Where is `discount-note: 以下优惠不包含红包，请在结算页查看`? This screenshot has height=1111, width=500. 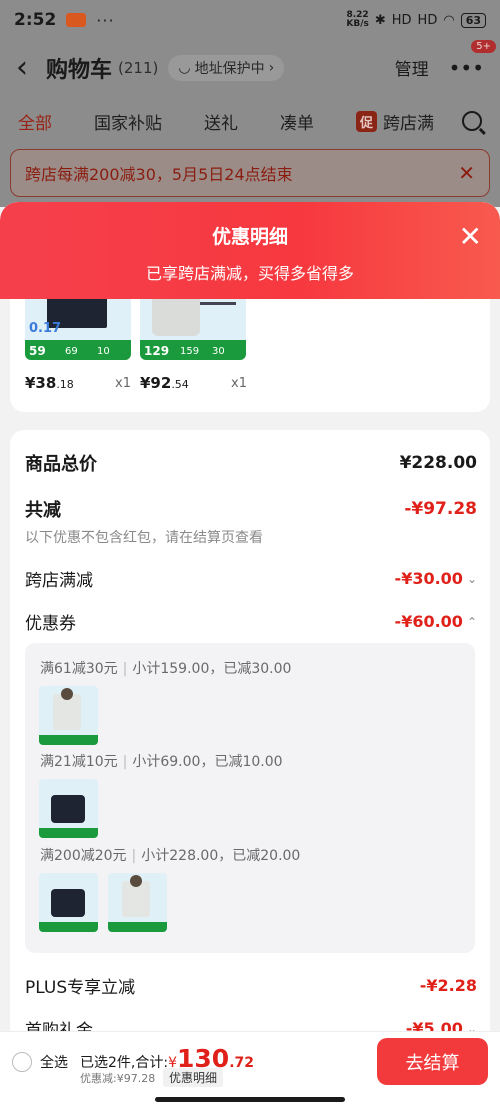
discount-note: 以下优惠不包含红包，请在结算页查看 is located at coordinates (144, 538).